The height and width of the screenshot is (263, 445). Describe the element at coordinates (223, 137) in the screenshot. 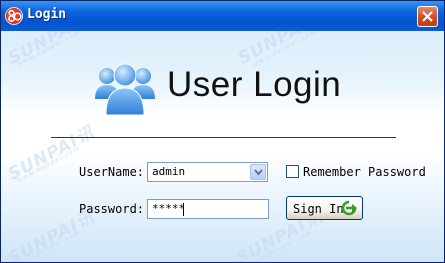

I see `divider` at that location.